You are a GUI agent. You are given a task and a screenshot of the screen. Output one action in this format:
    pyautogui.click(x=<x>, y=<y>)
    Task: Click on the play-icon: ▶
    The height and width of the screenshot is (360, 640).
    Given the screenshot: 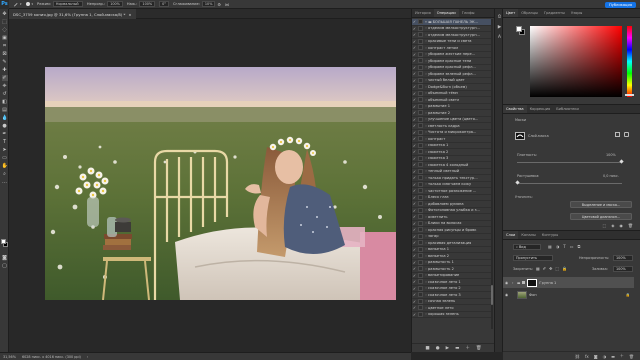 What is the action you would take?
    pyautogui.click(x=447, y=348)
    